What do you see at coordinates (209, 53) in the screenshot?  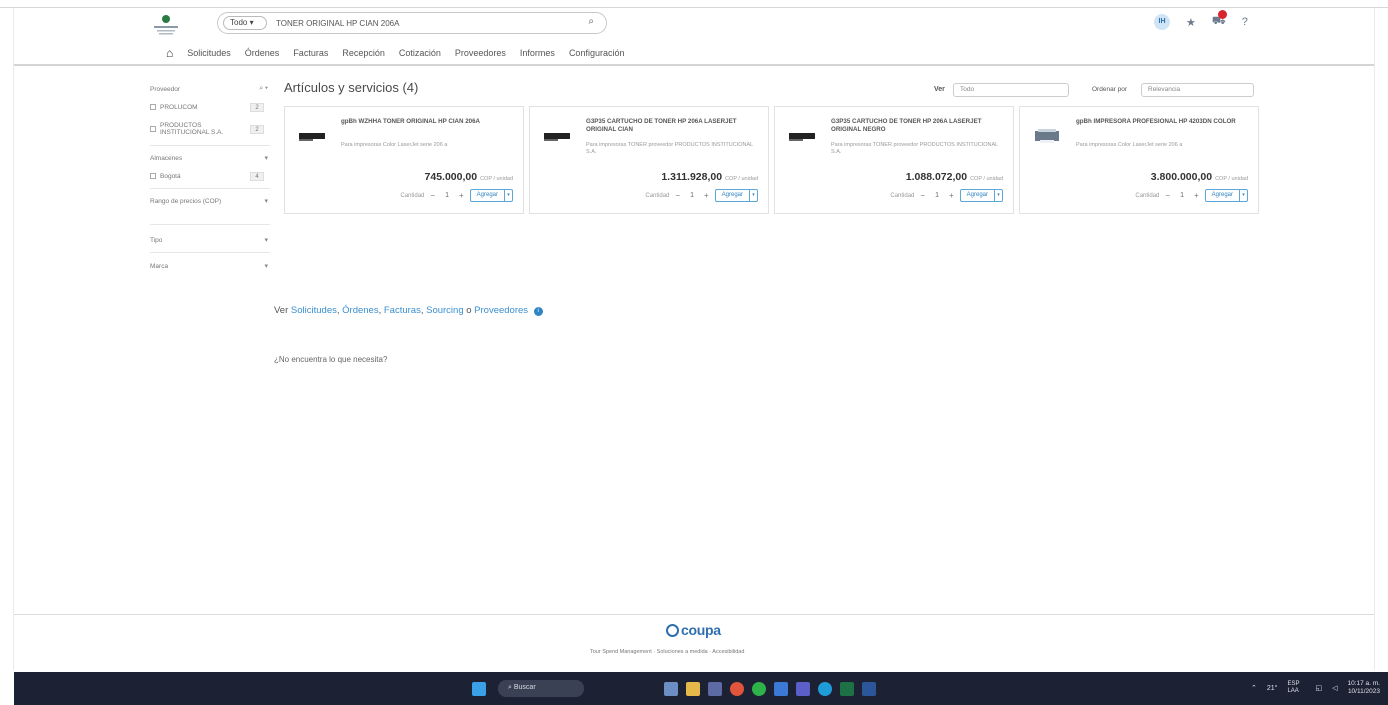 I see `nav-requests: Solicitudes` at bounding box center [209, 53].